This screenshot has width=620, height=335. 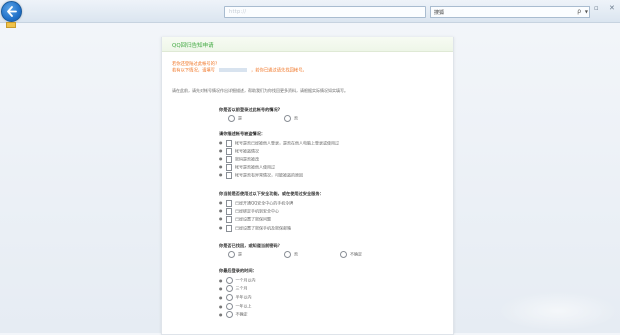 I want to click on redacted-text, so click(x=232, y=70).